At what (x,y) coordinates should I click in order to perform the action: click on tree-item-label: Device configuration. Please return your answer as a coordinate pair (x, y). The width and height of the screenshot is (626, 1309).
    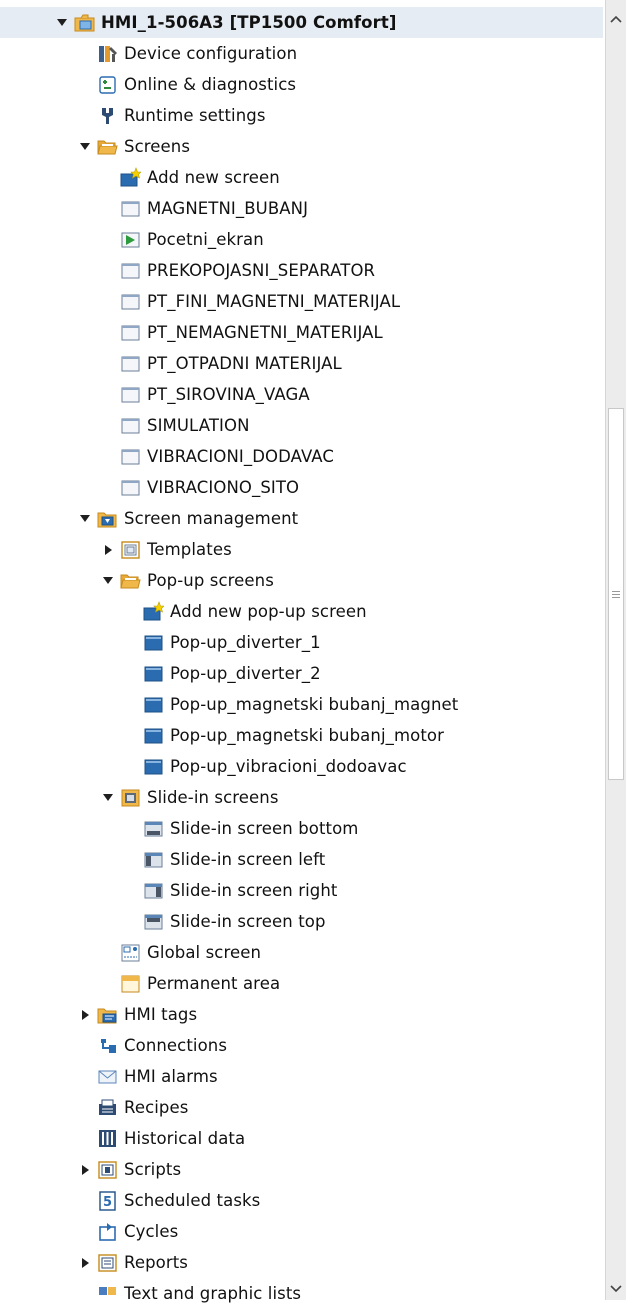
    Looking at the image, I should click on (211, 53).